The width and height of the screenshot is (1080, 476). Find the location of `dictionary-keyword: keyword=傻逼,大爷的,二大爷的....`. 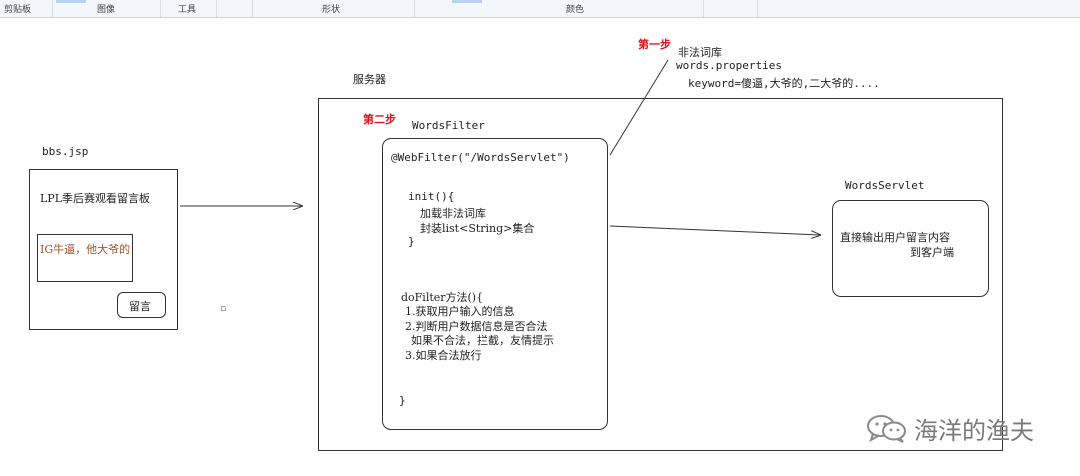

dictionary-keyword: keyword=傻逼,大爷的,二大爷的.... is located at coordinates (784, 83).